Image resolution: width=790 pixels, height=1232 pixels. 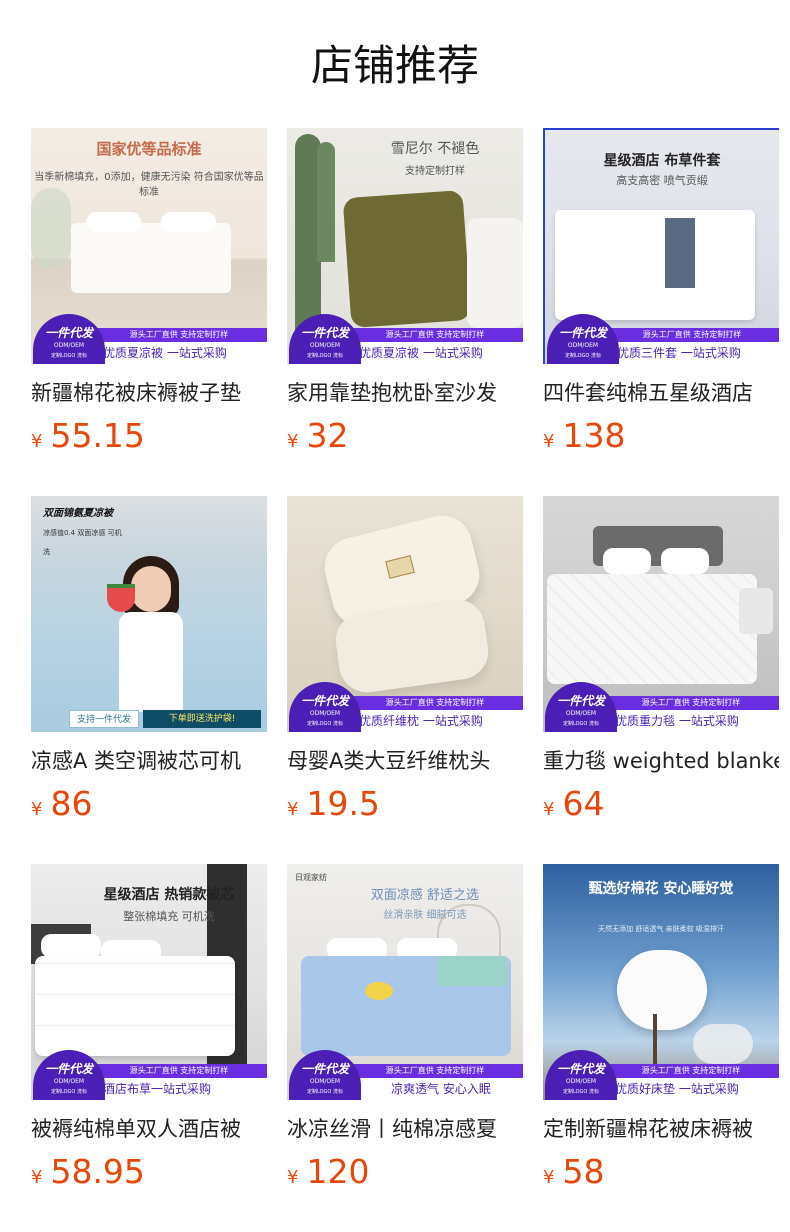 What do you see at coordinates (439, 1089) in the screenshot?
I see `promo-tag: 凉爽透气 安心入眠` at bounding box center [439, 1089].